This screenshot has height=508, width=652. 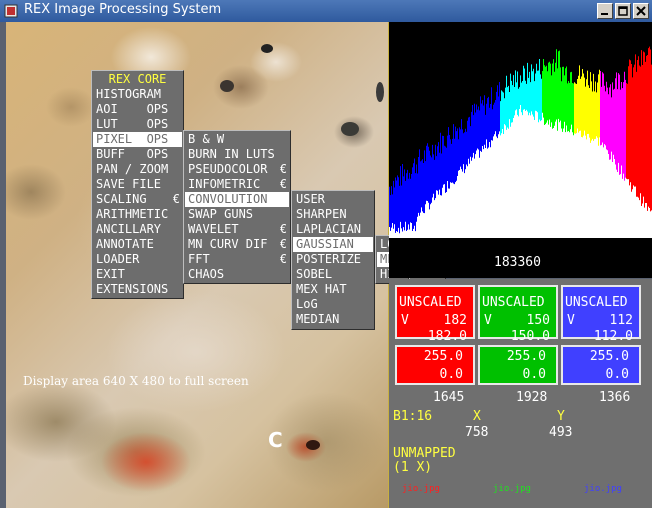 What do you see at coordinates (137, 244) in the screenshot?
I see `menu-item-annotate: ANNOTATE` at bounding box center [137, 244].